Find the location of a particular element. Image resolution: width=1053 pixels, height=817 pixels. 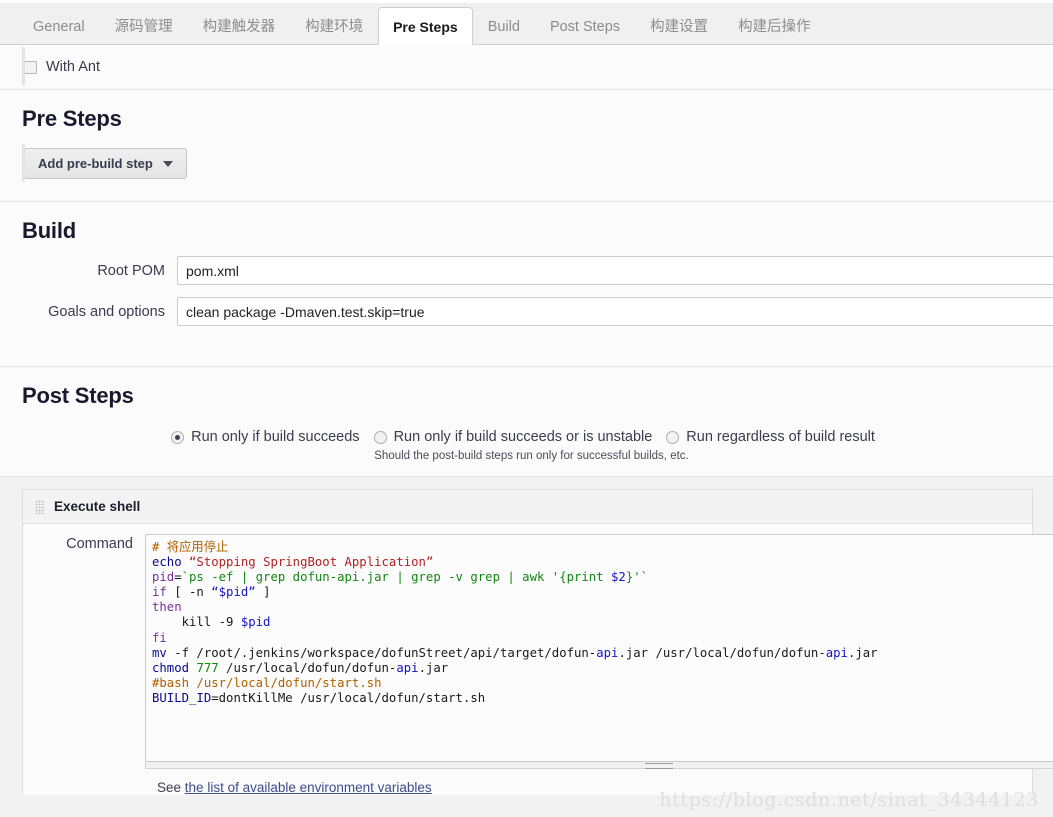

radio-run-regardless: Run regardless of build result is located at coordinates (770, 437).